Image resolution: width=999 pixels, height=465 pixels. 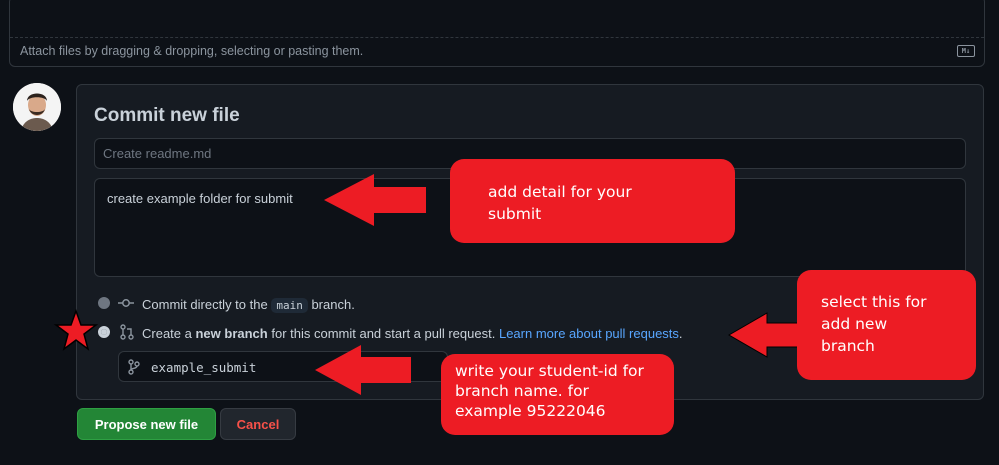 What do you see at coordinates (146, 424) in the screenshot?
I see `propose-new-file-button: Propose new file` at bounding box center [146, 424].